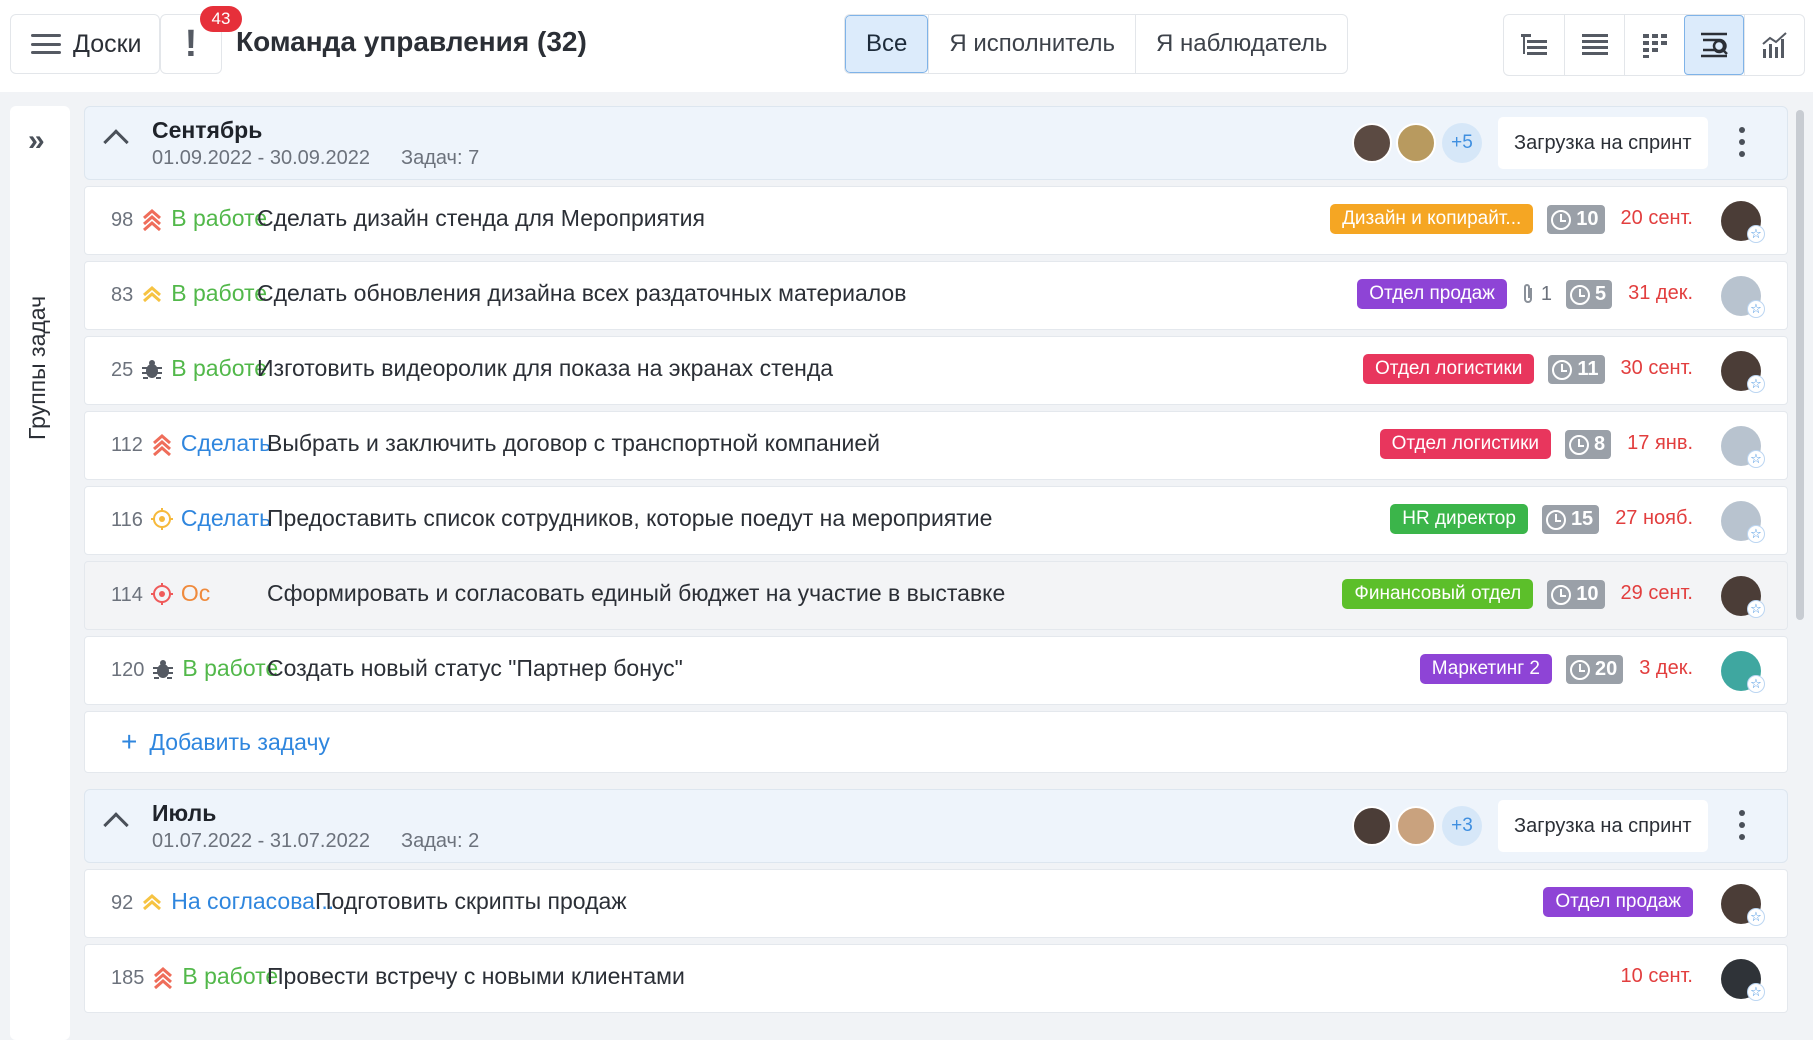  I want to click on filter-assignee-button: Я исполнитель, so click(1031, 44).